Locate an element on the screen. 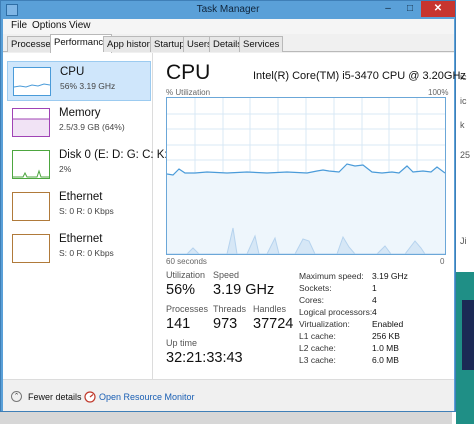 The width and height of the screenshot is (474, 424). sidebar-item-memory: Memory 2.5/3.9 GB (64%) is located at coordinates (79, 123).